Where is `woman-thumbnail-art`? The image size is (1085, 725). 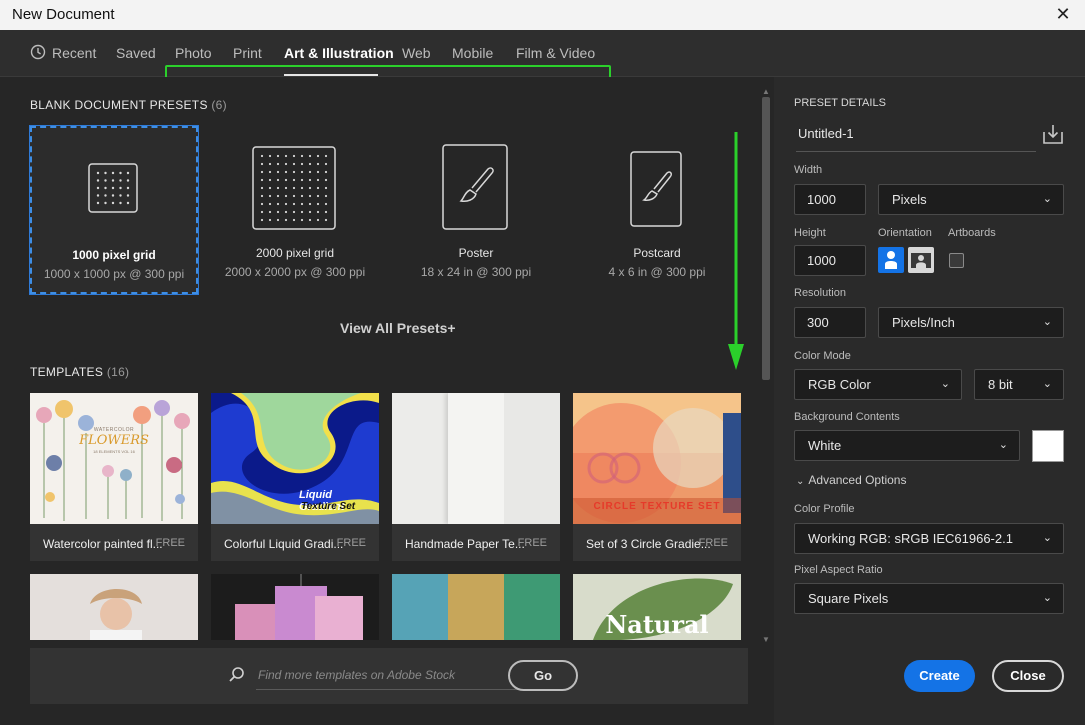
woman-thumbnail-art is located at coordinates (114, 607).